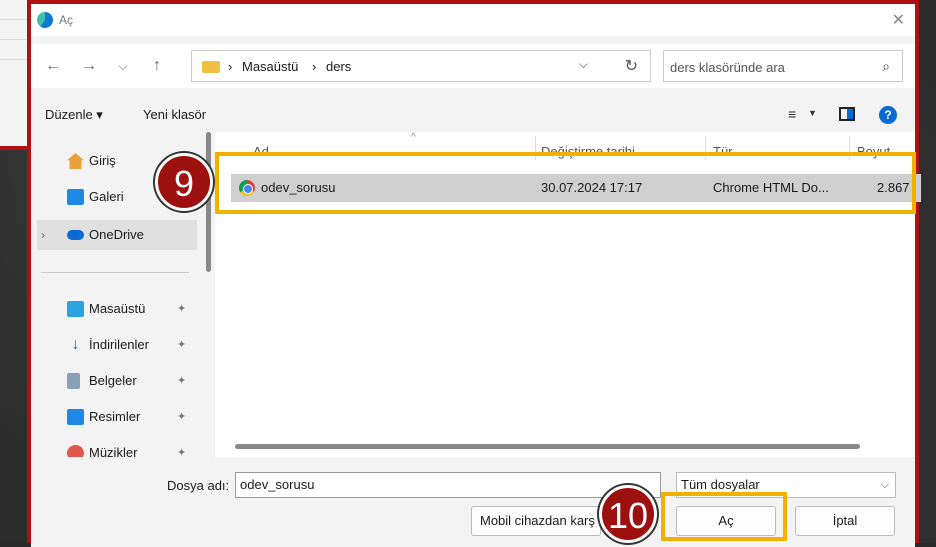 Image resolution: width=936 pixels, height=547 pixels. What do you see at coordinates (174, 114) in the screenshot?
I see `new-folder-button: Yeni klasör` at bounding box center [174, 114].